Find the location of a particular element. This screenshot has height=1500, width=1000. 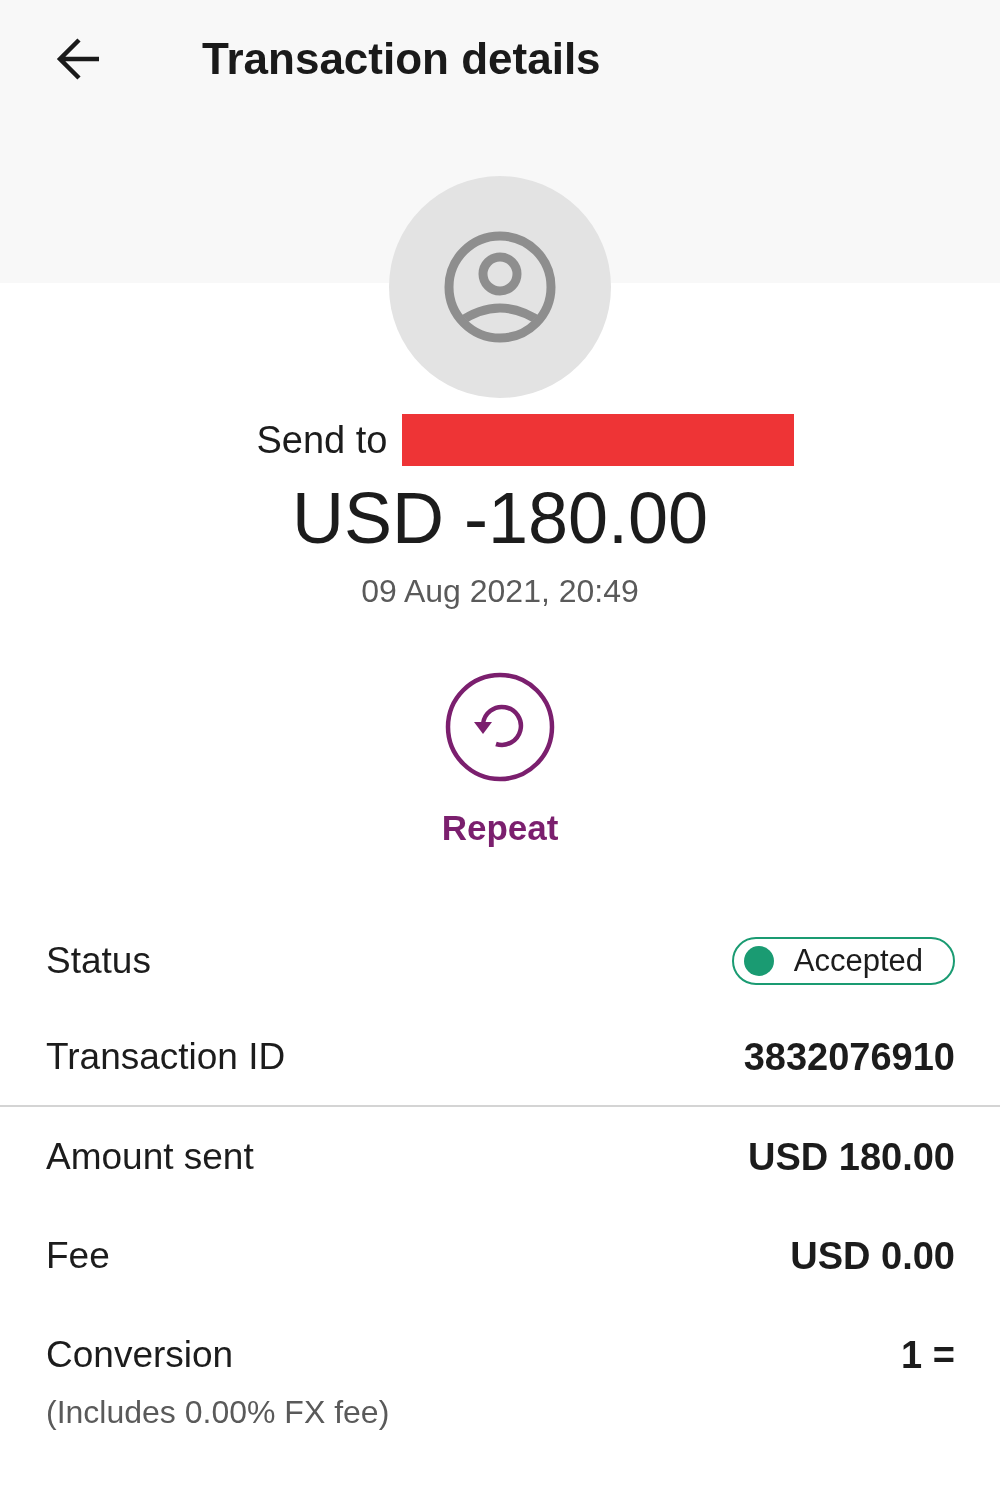

back-arrow-icon is located at coordinates (78, 59).